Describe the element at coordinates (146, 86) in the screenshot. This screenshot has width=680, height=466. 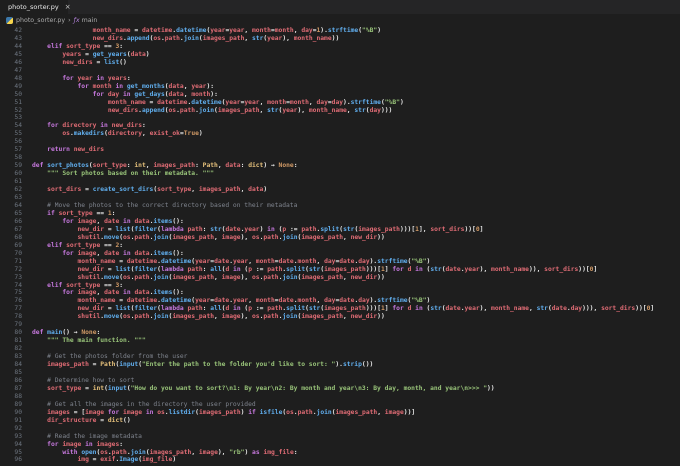
I see `code-text: for month in get_months(data, year):` at that location.